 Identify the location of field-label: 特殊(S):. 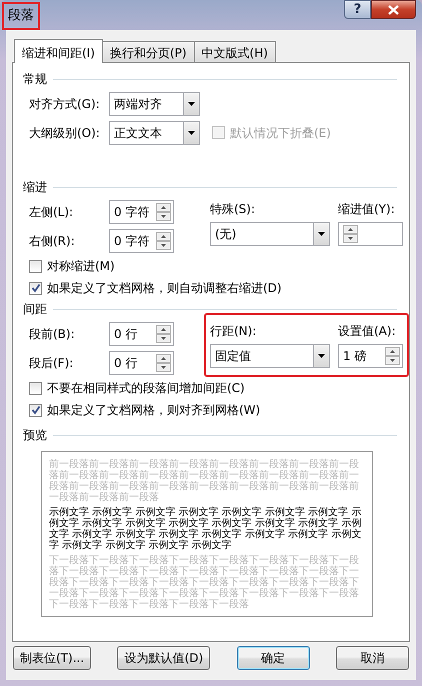
(233, 209).